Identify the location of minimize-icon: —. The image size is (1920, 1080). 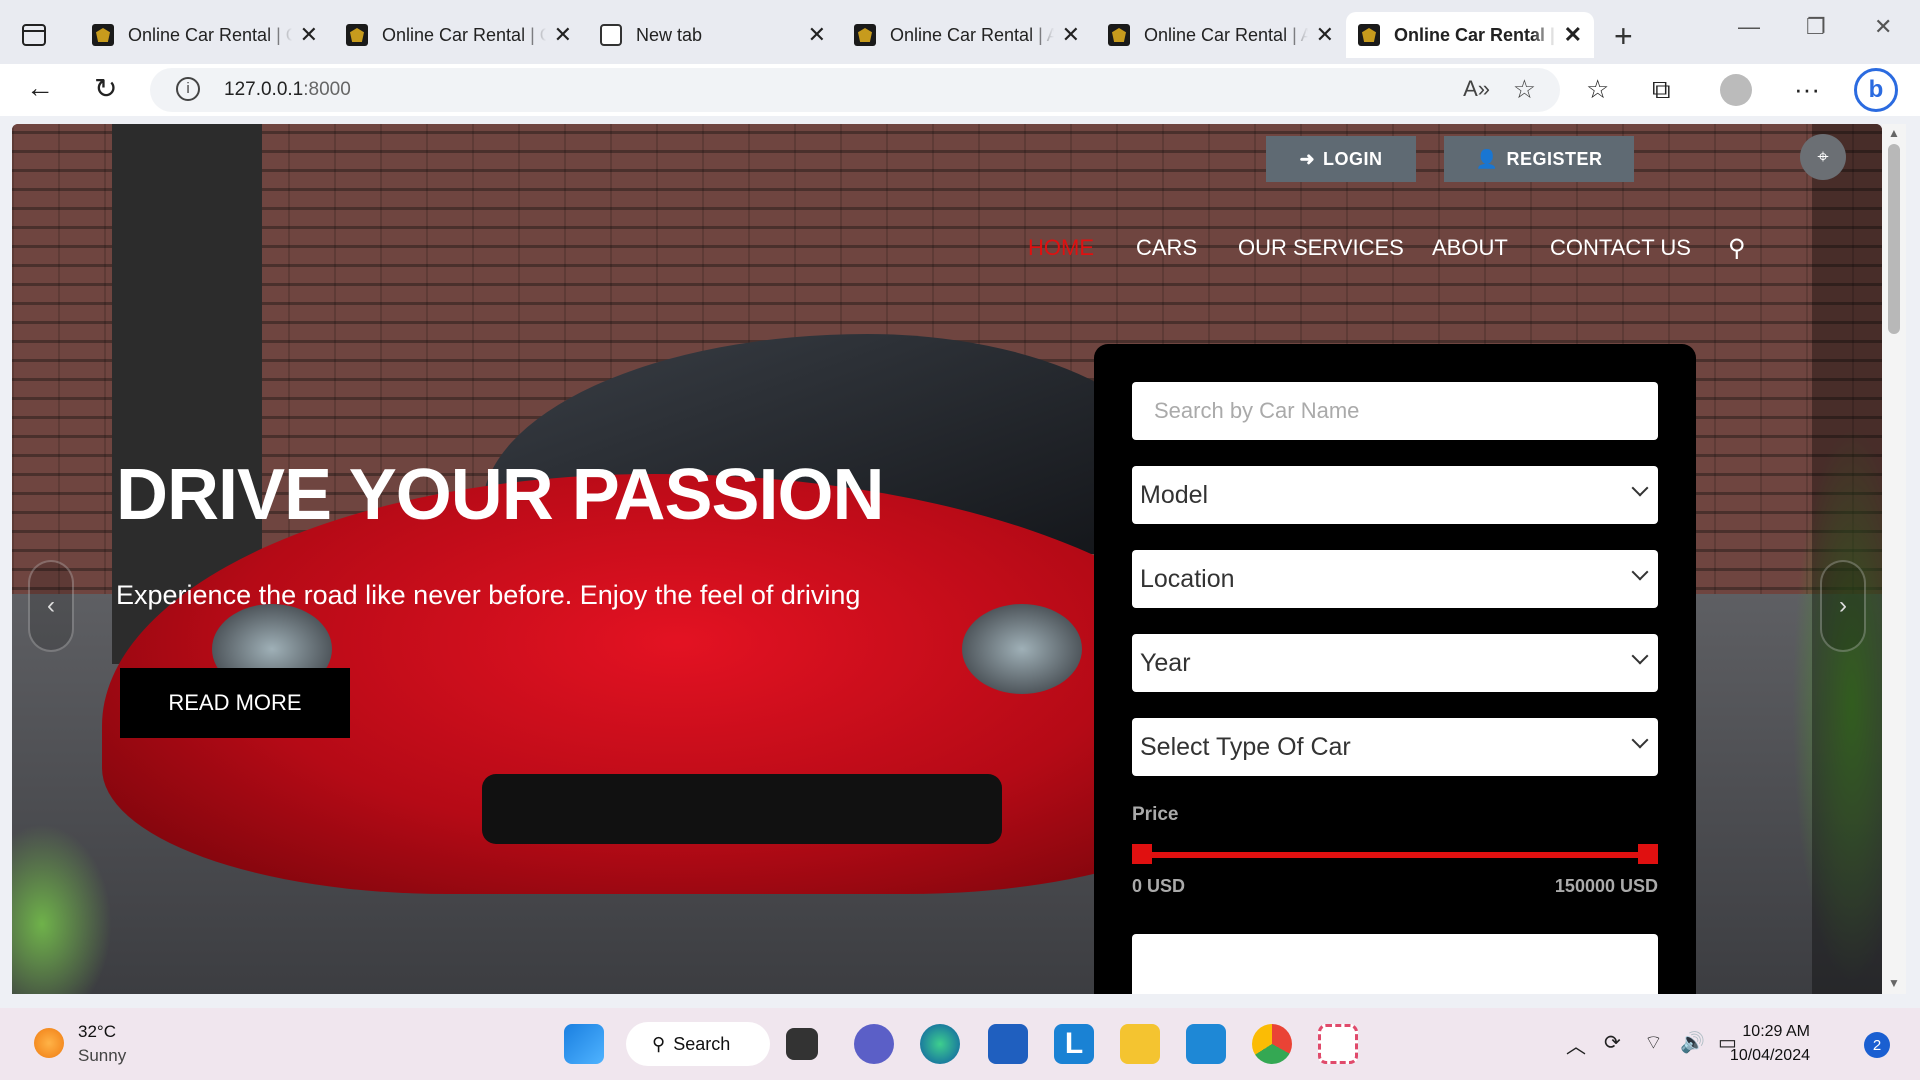
(1749, 27).